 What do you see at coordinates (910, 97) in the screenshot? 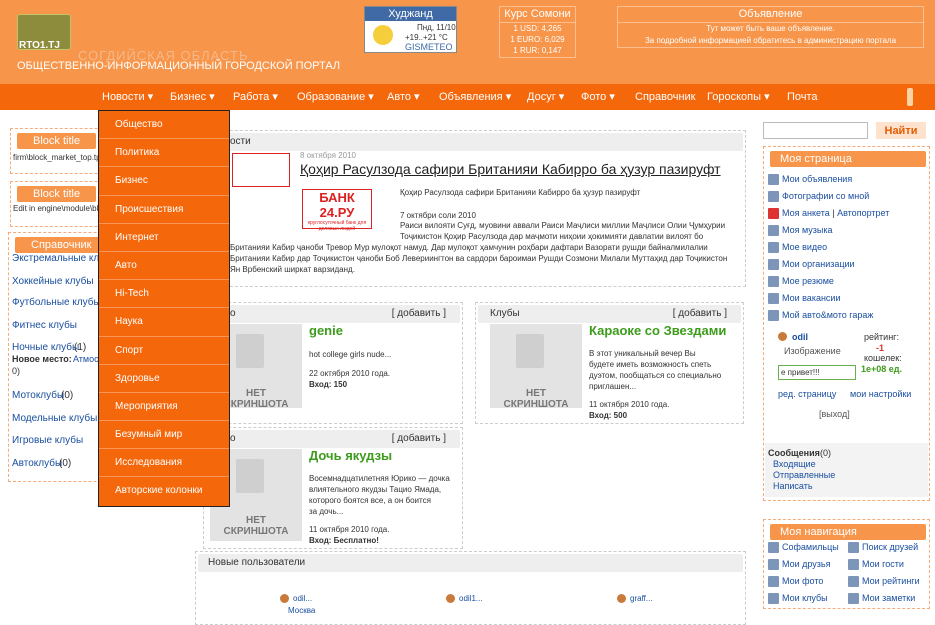
I see `nav-scroll-handle` at bounding box center [910, 97].